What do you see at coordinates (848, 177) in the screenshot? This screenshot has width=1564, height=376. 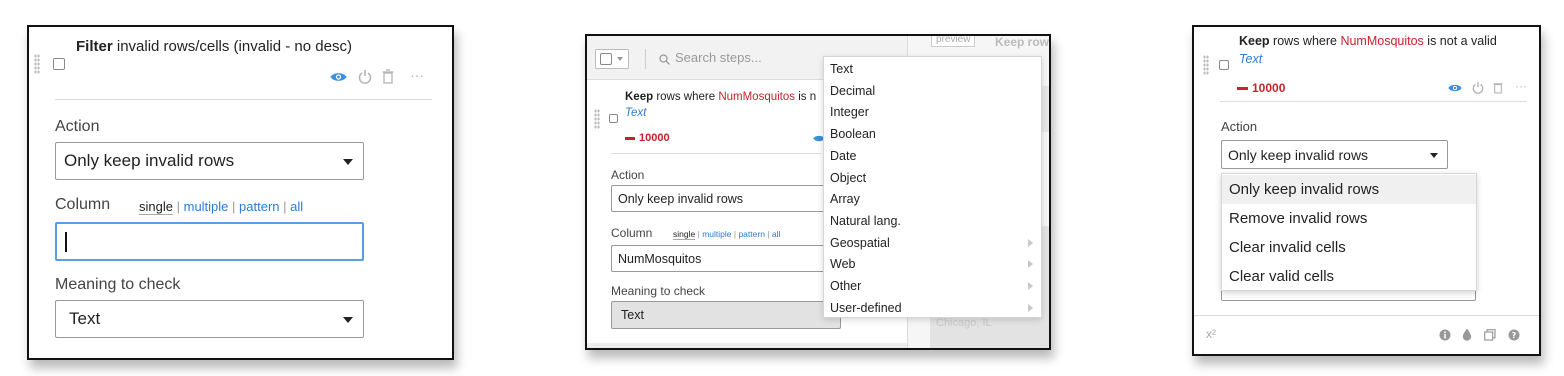 I see `meaning-option-label: Object` at bounding box center [848, 177].